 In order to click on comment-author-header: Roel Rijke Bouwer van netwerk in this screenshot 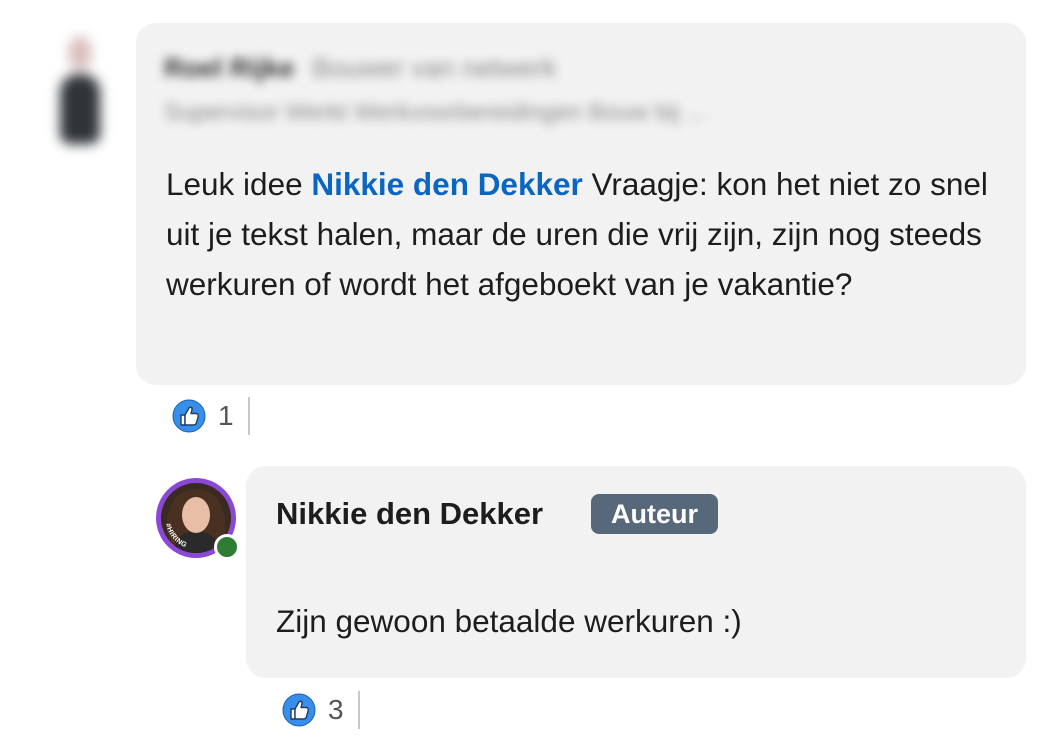, I will do `click(360, 68)`.